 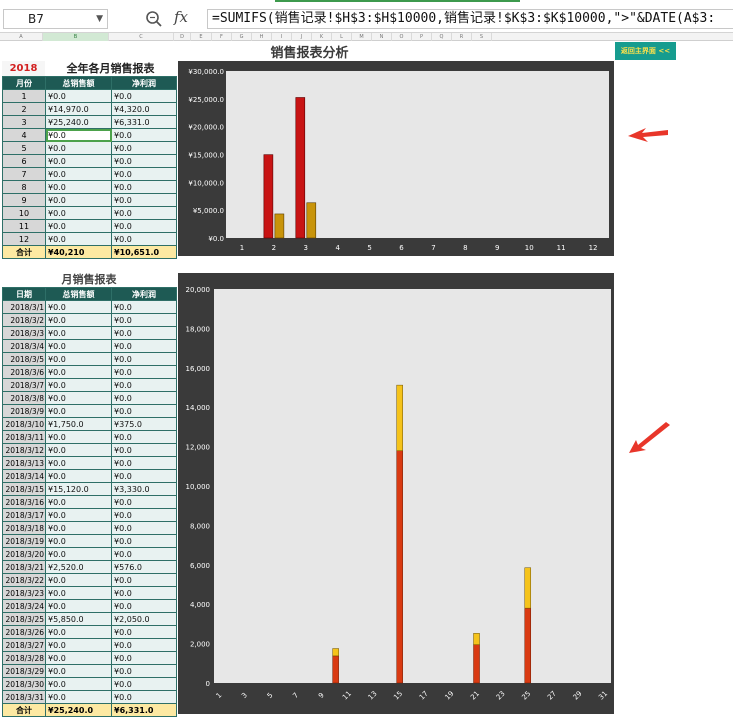 I want to click on sales-cell: ¥2,520.0, so click(x=78, y=567).